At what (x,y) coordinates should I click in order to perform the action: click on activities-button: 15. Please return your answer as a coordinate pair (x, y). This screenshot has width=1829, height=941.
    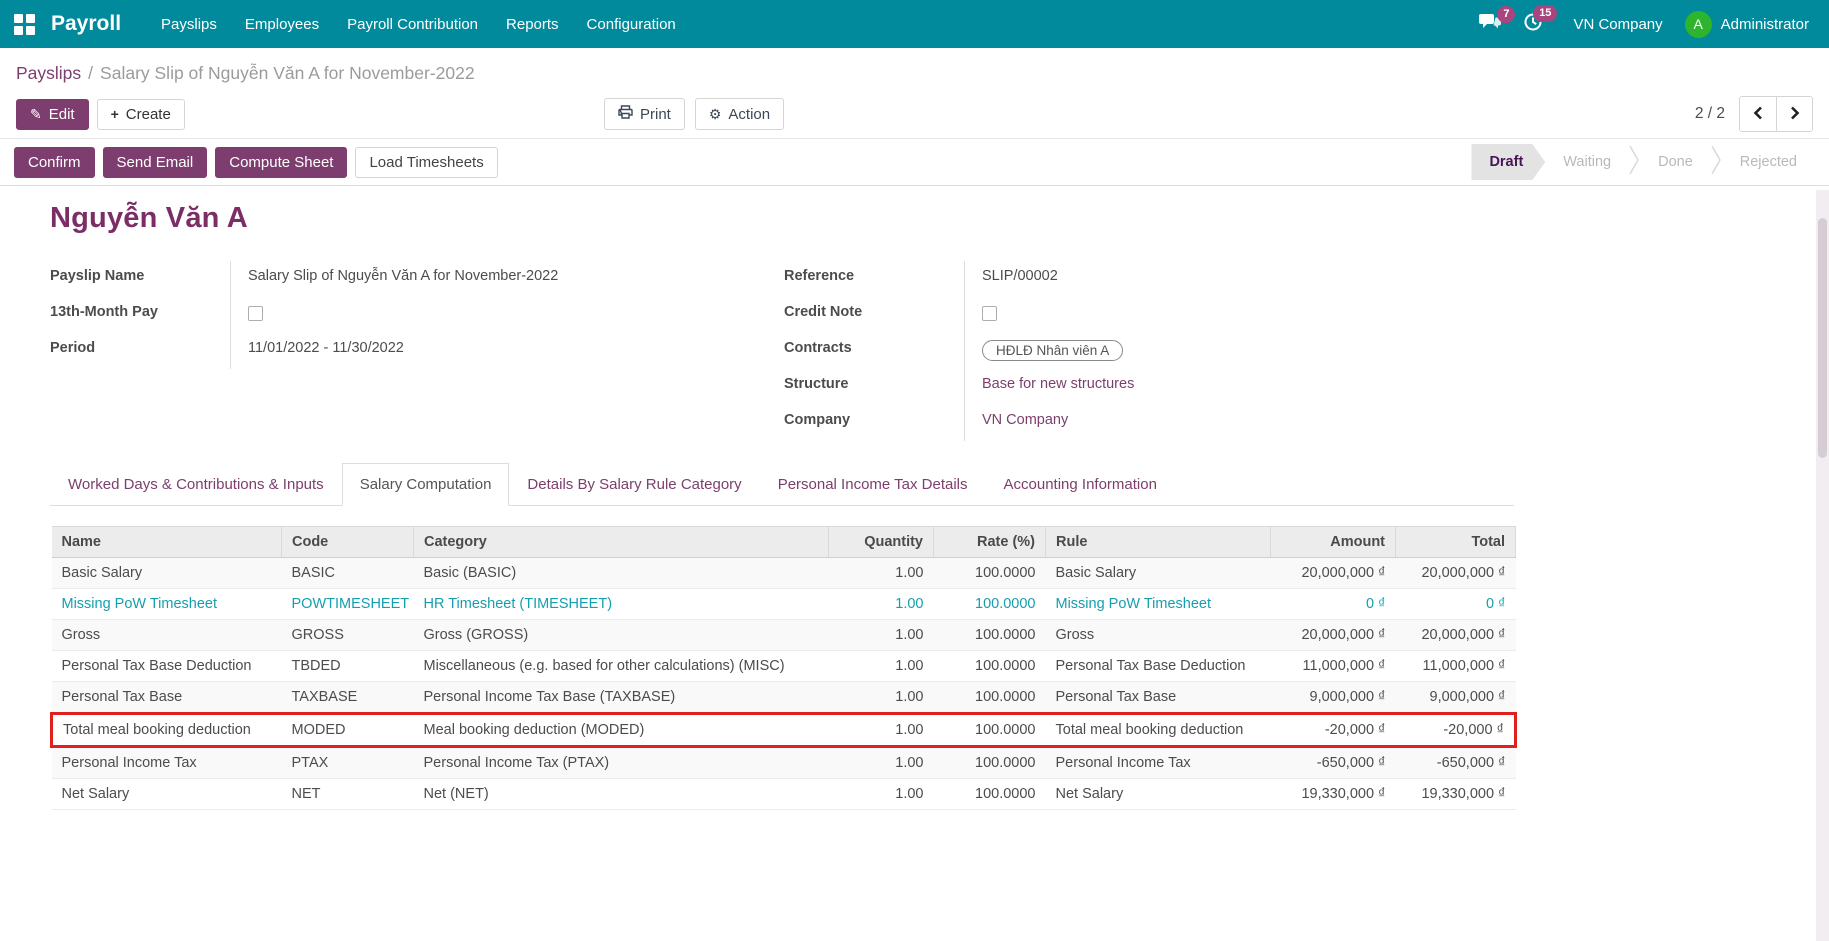
    Looking at the image, I should click on (1540, 20).